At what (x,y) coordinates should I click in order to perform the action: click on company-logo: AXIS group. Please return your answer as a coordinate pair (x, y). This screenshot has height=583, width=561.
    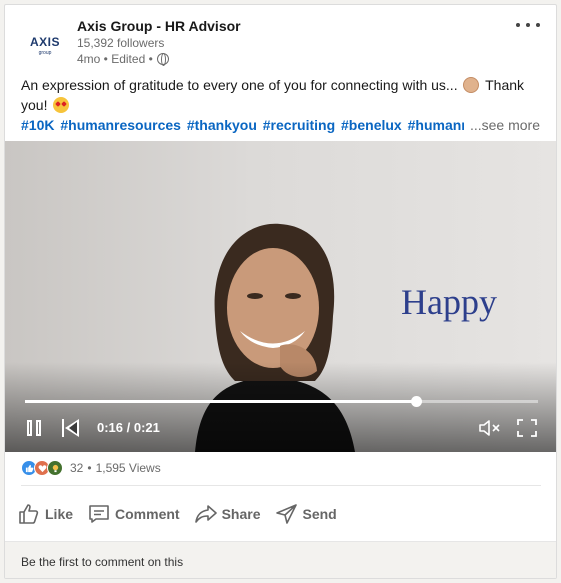
    Looking at the image, I should click on (45, 45).